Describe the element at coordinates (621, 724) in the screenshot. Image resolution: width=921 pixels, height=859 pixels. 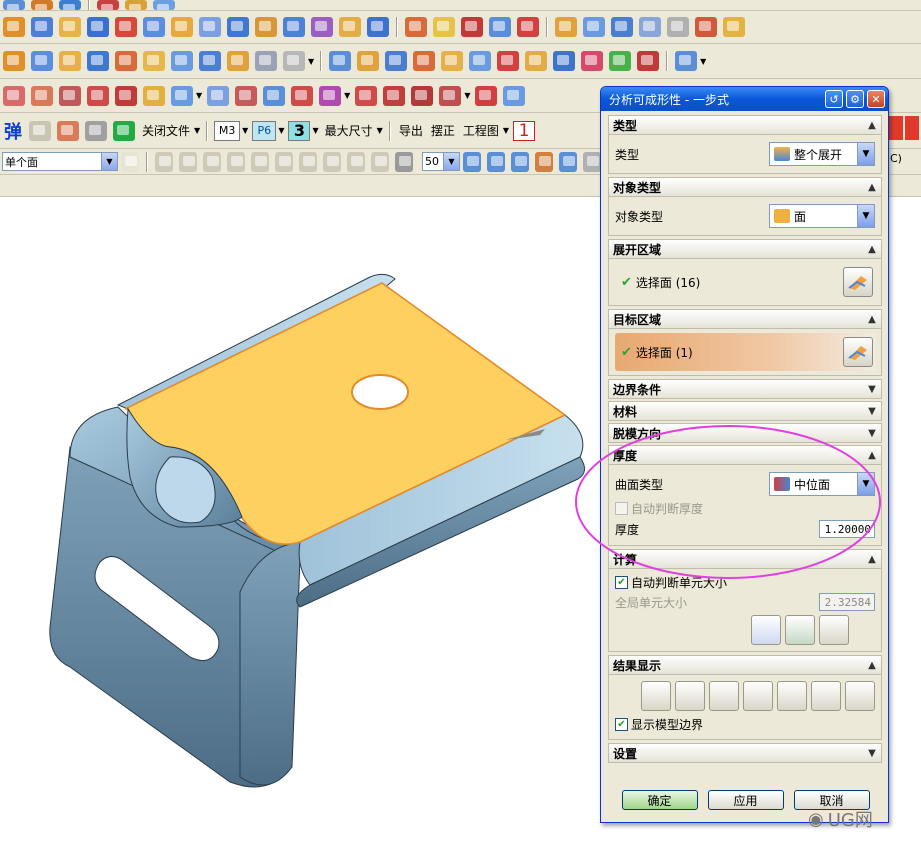
I see `show-boundary-checkbox: ✔` at that location.